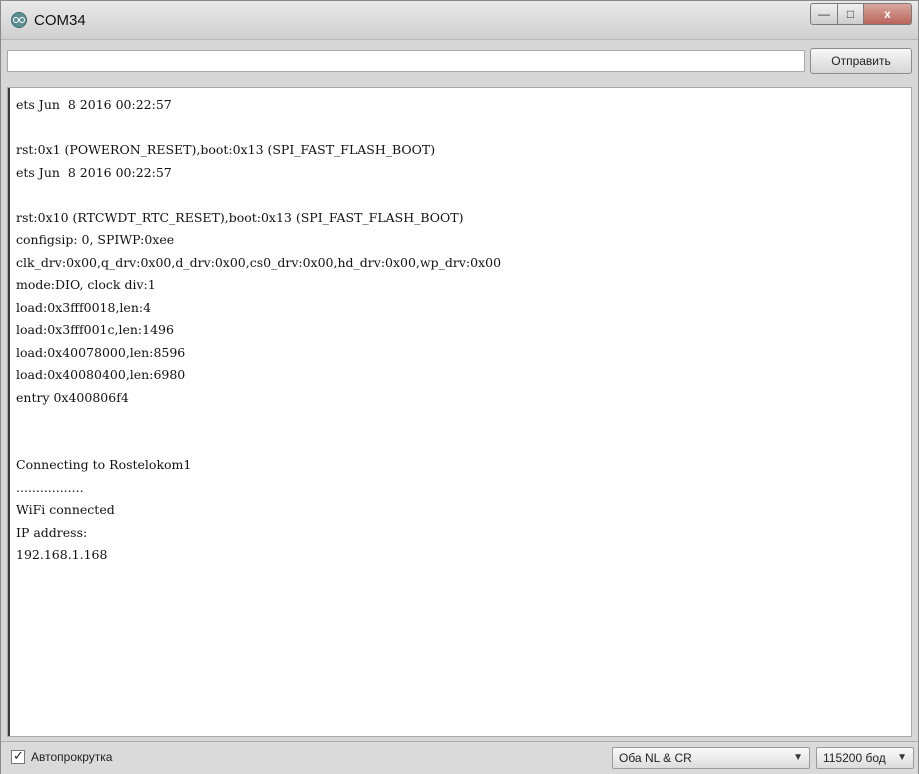 The width and height of the screenshot is (919, 774). Describe the element at coordinates (861, 61) in the screenshot. I see `send-button: Отправить` at that location.